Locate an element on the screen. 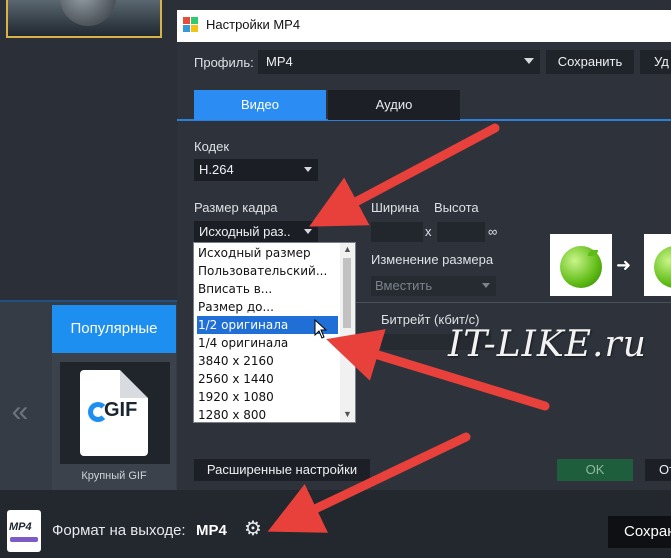 The width and height of the screenshot is (671, 558). save-profile-button: Сохранить is located at coordinates (590, 62).